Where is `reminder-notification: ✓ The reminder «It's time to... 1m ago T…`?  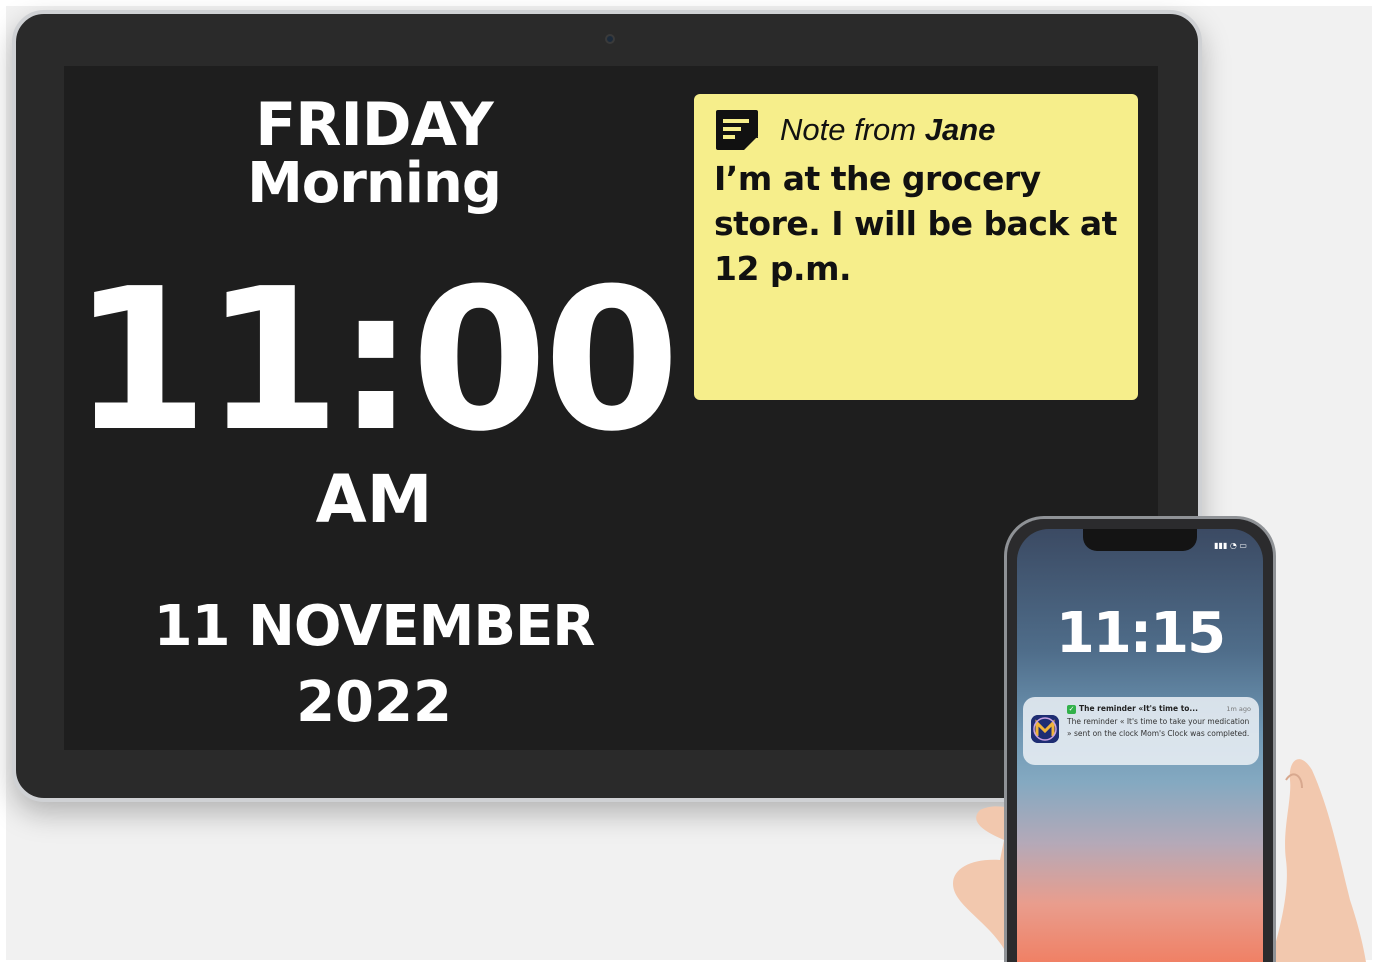
reminder-notification: ✓ The reminder «It's time to... 1m ago T… is located at coordinates (1141, 731).